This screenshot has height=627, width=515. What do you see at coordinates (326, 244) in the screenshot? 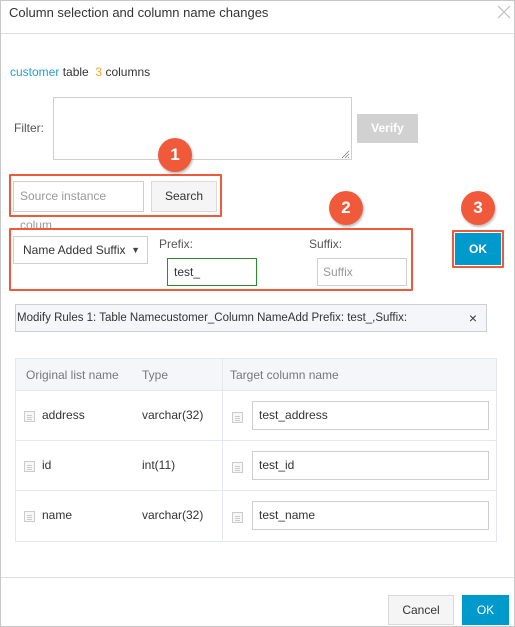
I see `suffix-label: Suffix:` at bounding box center [326, 244].